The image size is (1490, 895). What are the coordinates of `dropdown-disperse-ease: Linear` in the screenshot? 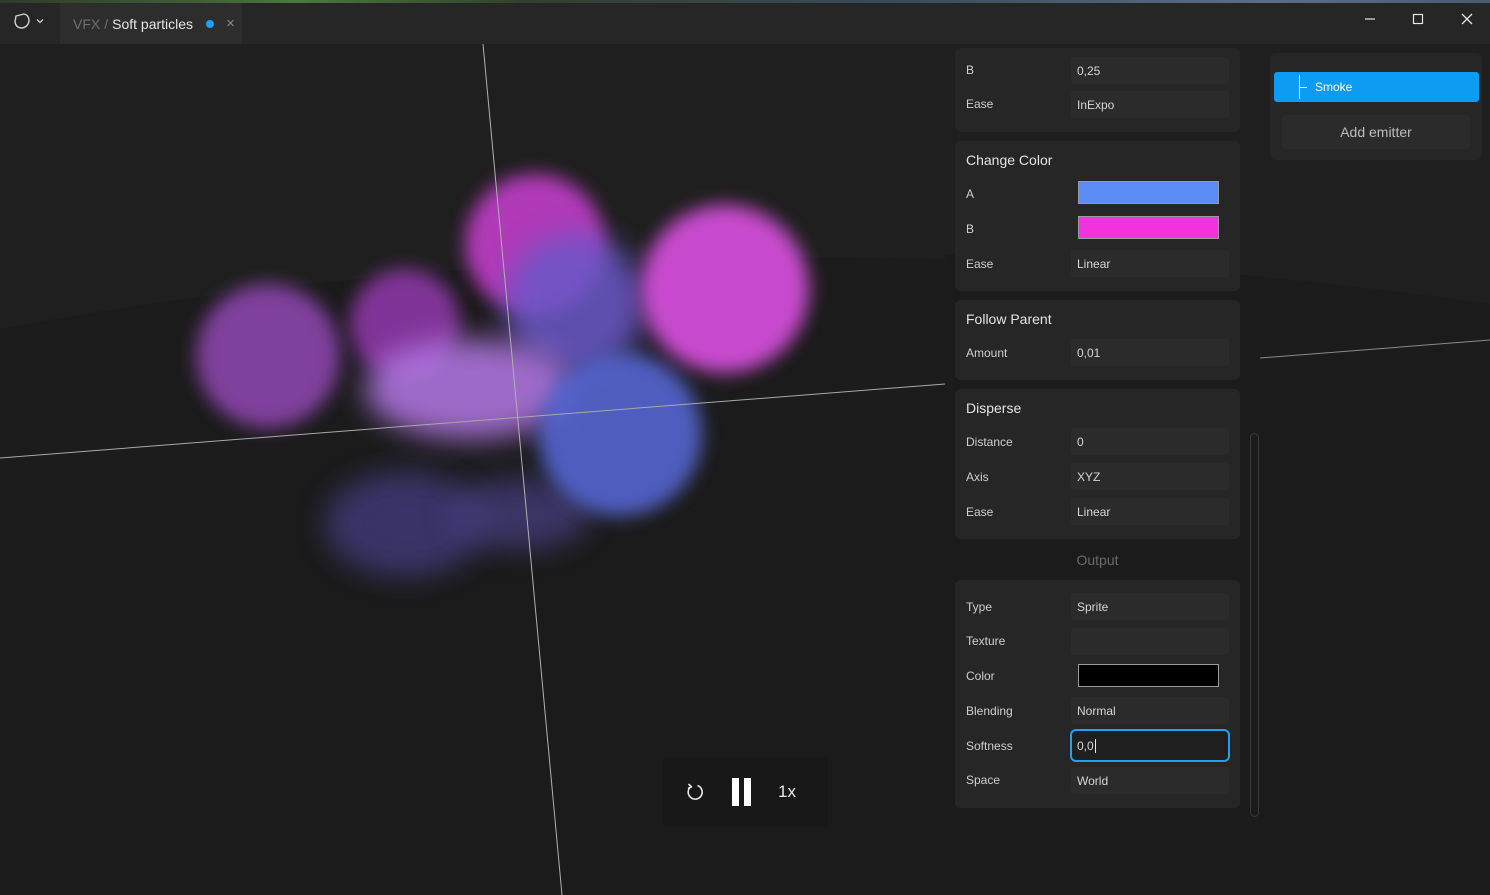 It's located at (1150, 511).